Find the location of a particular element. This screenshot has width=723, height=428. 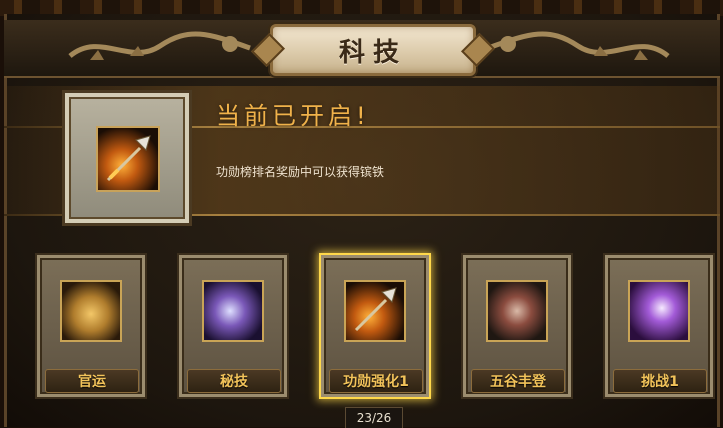

tech-card-label: 功勋强化1 is located at coordinates (376, 381).